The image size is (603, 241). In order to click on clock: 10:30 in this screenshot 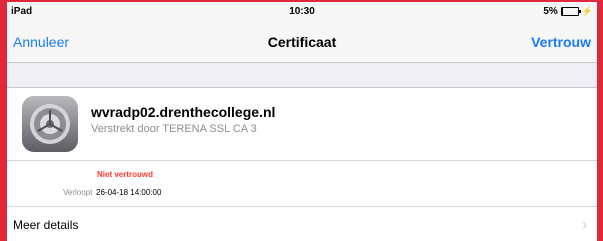, I will do `click(302, 11)`.